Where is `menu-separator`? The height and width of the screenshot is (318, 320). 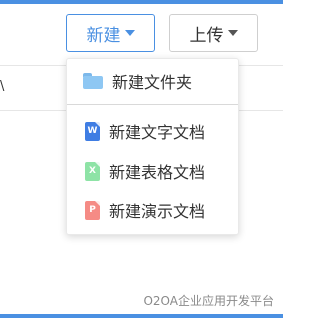 menu-separator is located at coordinates (152, 104).